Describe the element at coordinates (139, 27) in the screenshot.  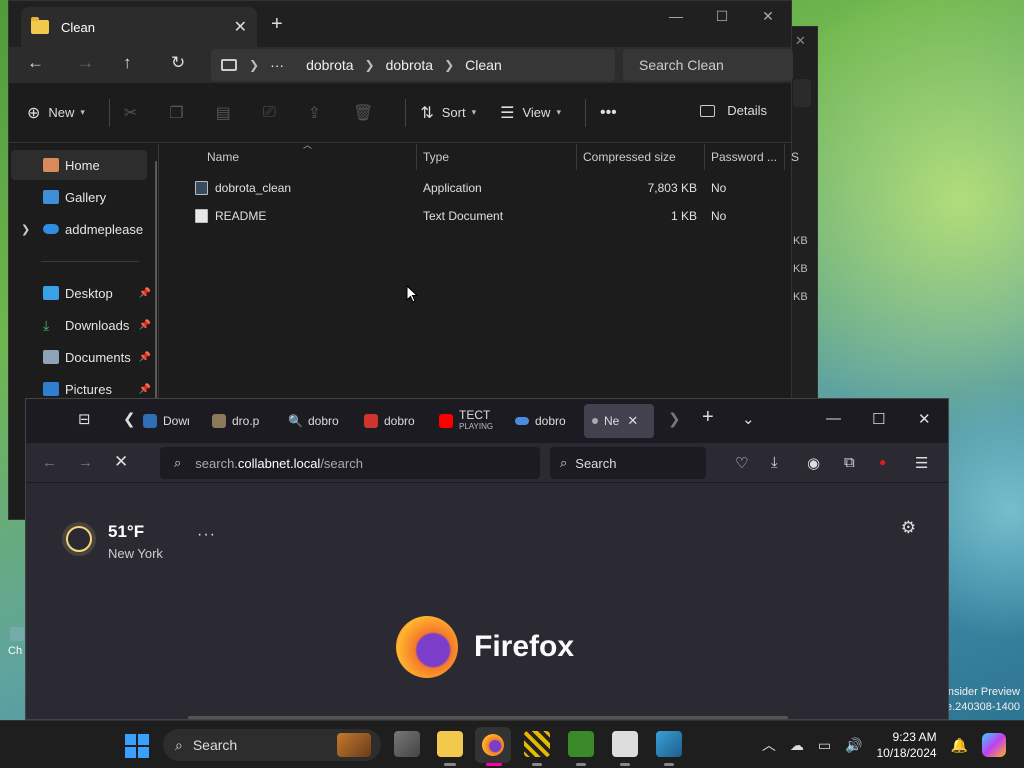
I see `explorer-tab: Clean ✕` at that location.